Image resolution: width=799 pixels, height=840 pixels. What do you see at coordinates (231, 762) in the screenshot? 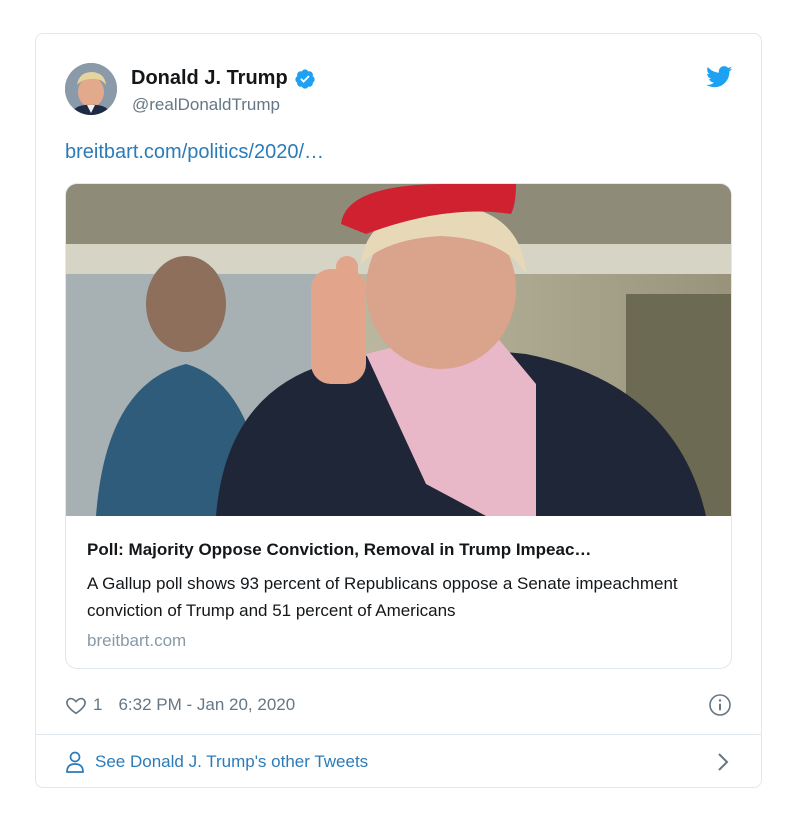
I see `see-other-tweets-label: See Donald J. Trump's other Tweets` at bounding box center [231, 762].